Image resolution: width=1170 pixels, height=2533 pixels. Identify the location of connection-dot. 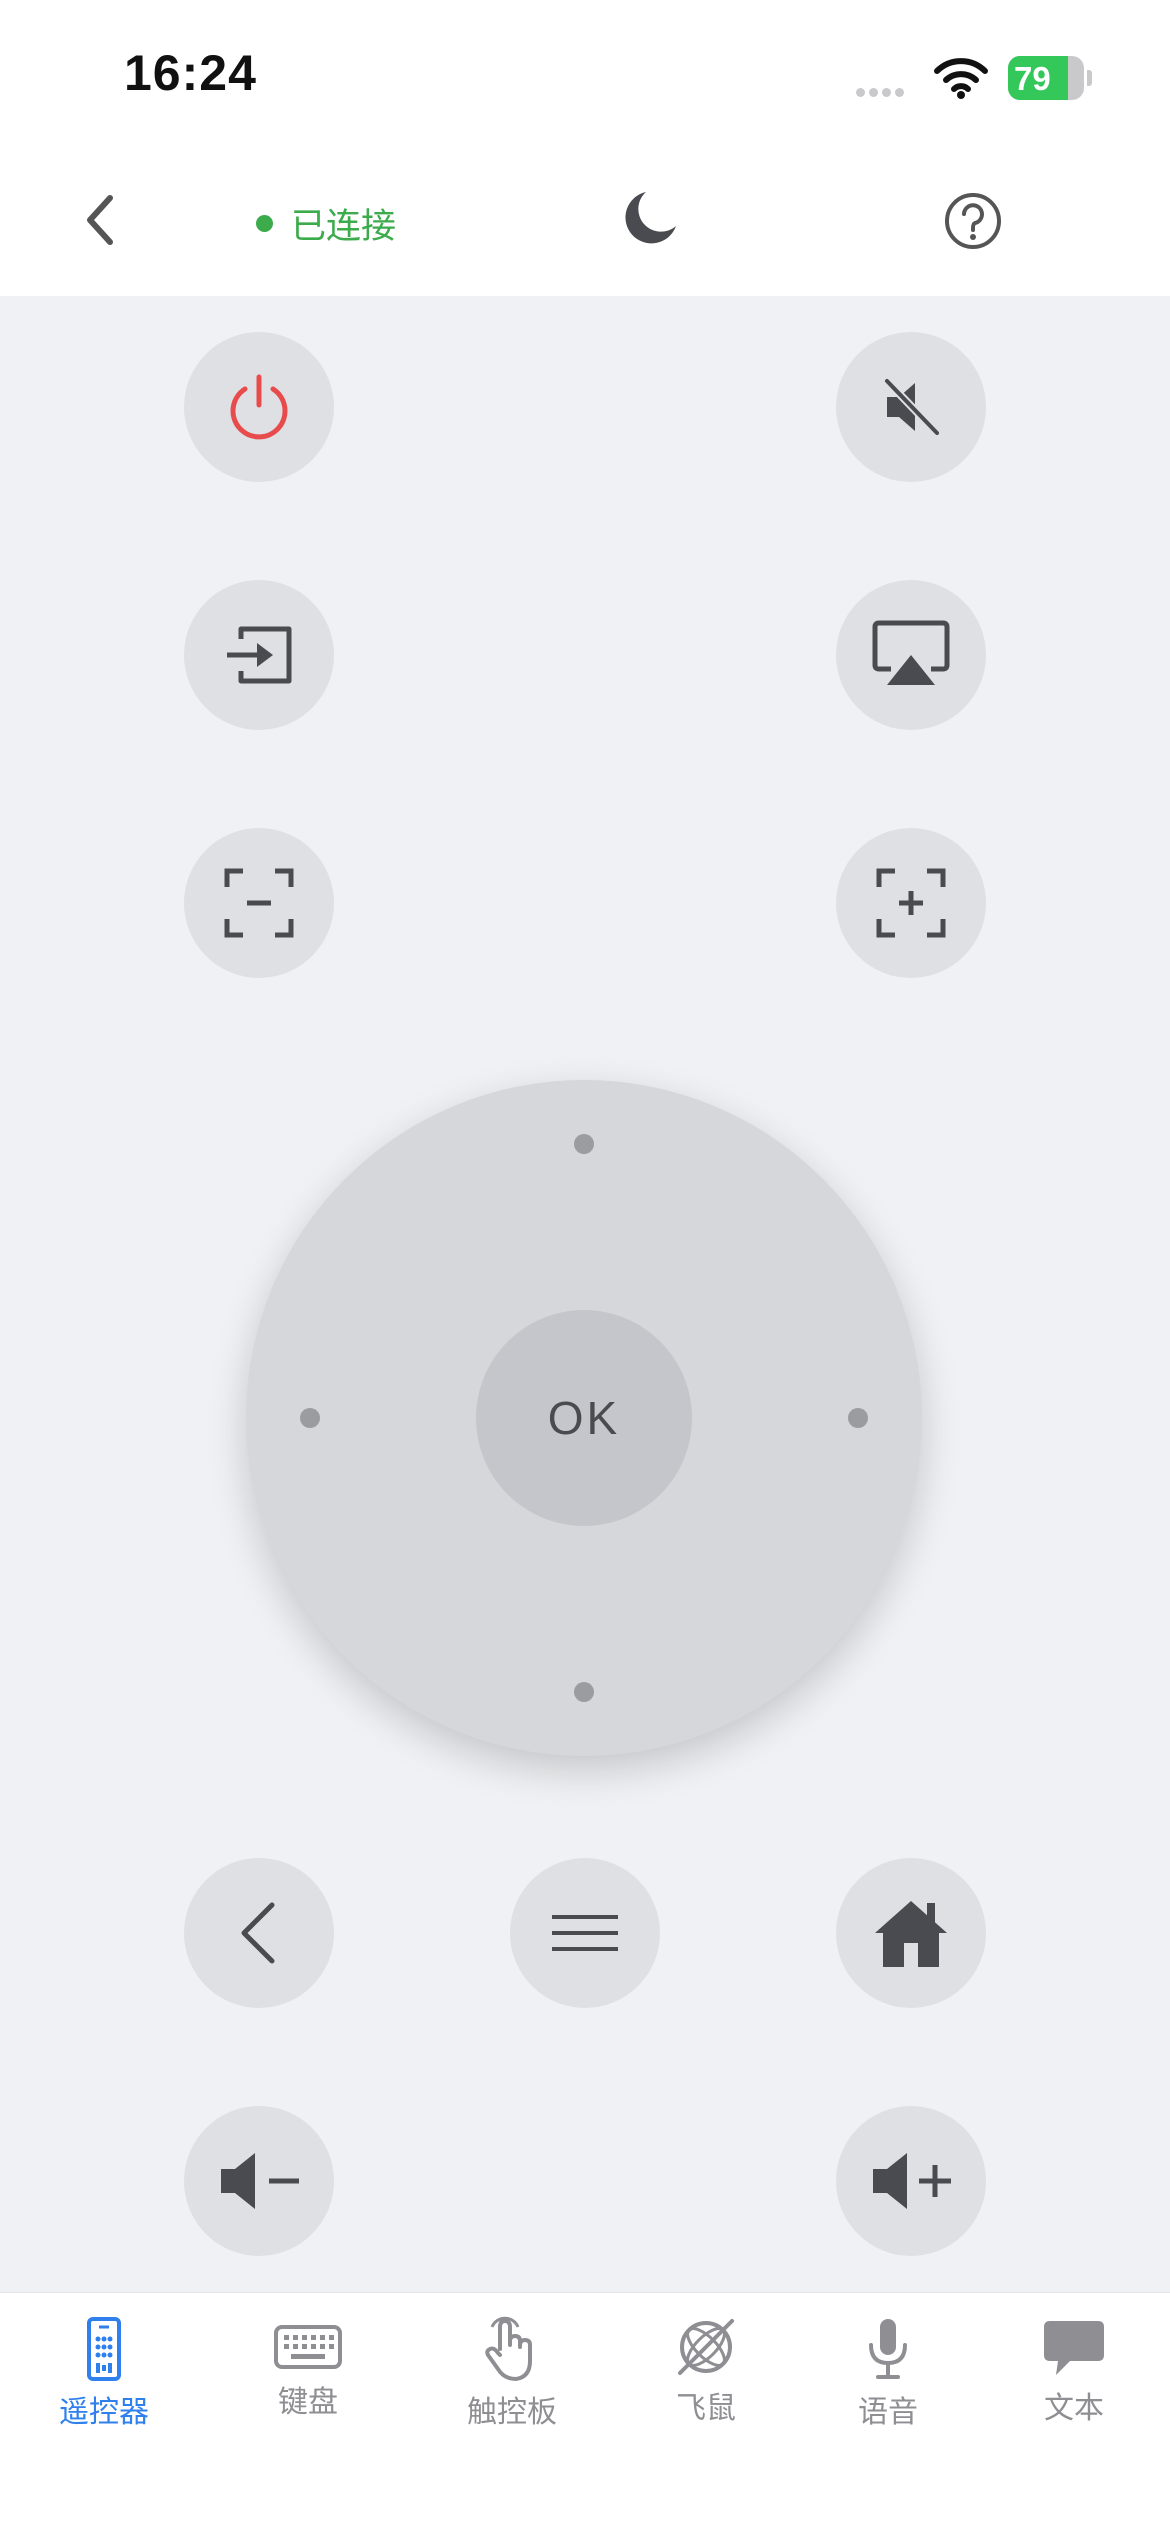
(264, 223).